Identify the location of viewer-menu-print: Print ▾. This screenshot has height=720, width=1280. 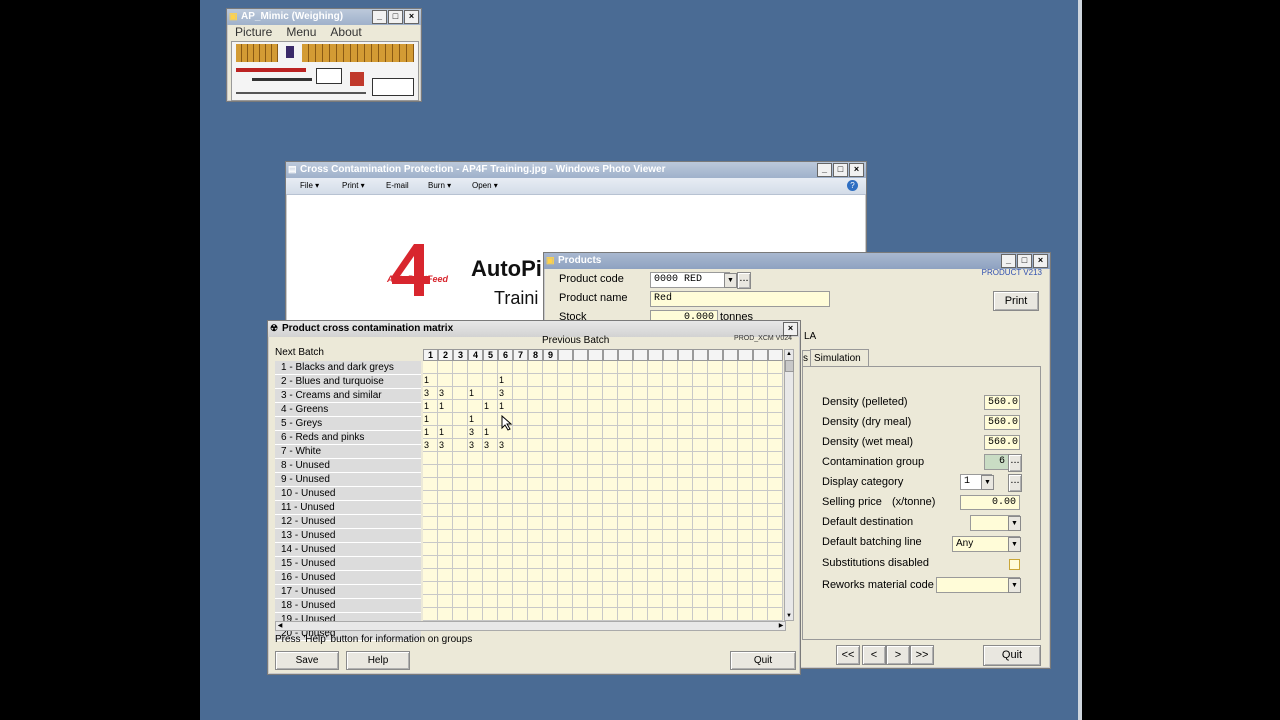
(353, 186).